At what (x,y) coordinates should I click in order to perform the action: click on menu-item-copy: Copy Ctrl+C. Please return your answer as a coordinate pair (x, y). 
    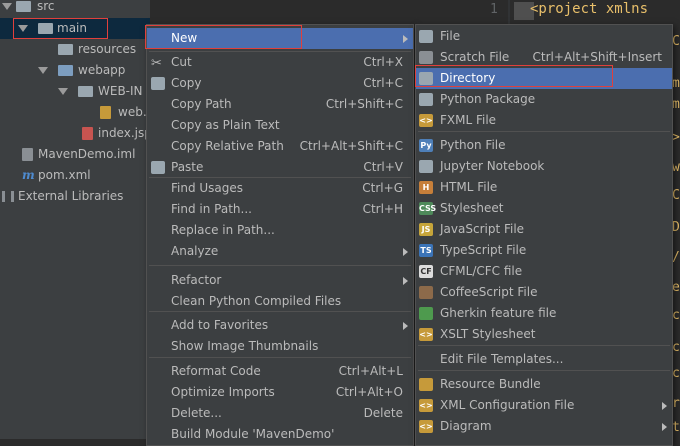
    Looking at the image, I should click on (280, 83).